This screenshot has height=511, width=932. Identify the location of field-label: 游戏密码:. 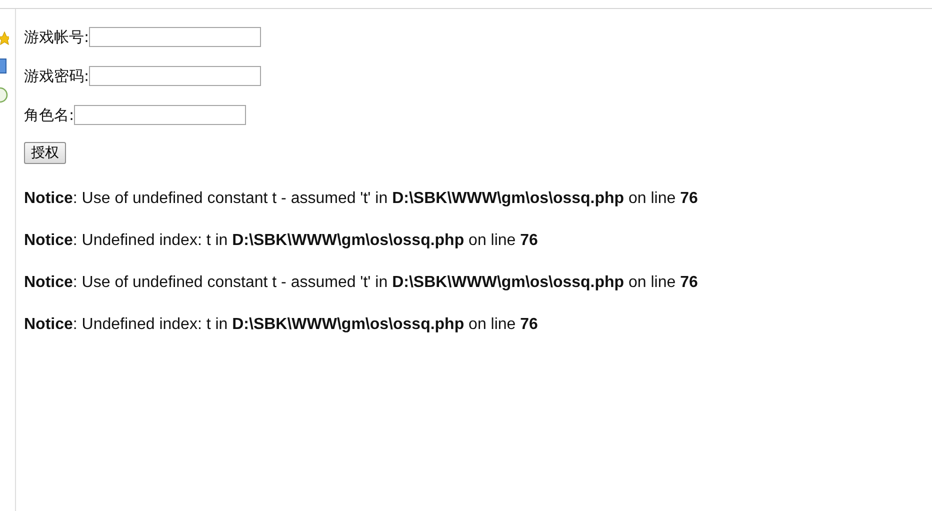
(57, 76).